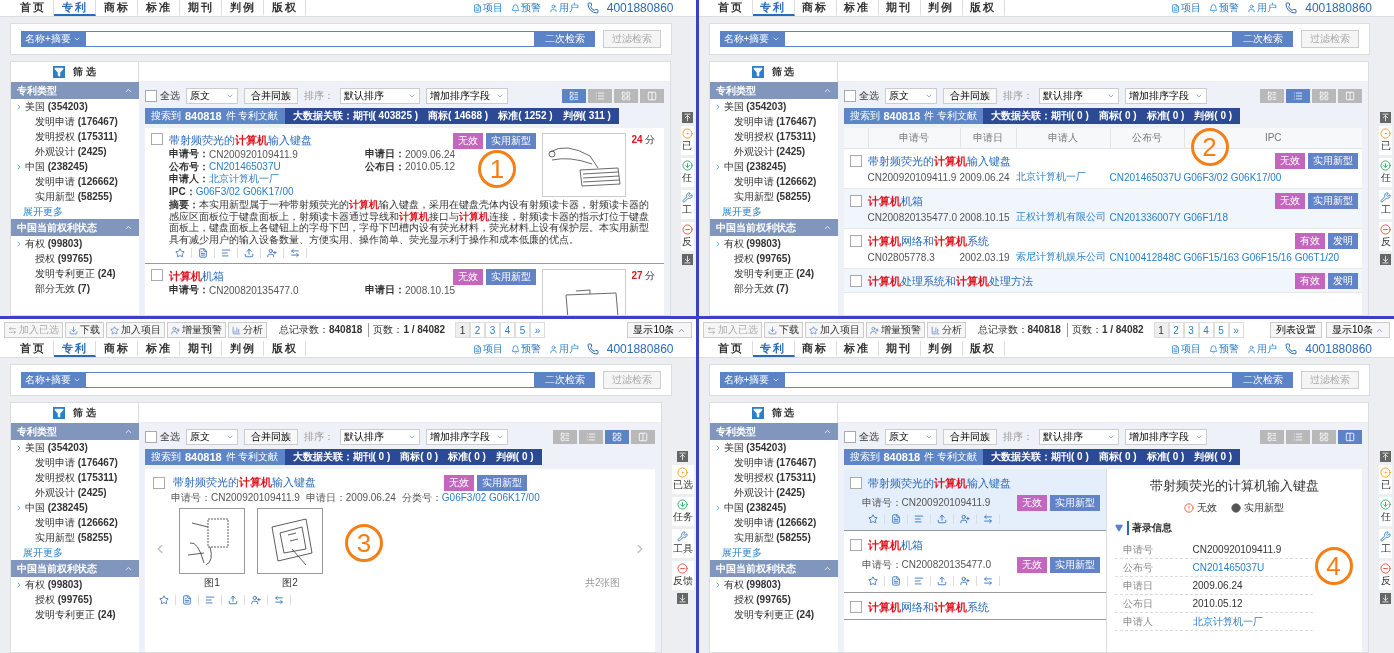 This screenshot has width=1394, height=653. Describe the element at coordinates (974, 500) in the screenshot. I see `result-item: 带射频荧光的计算机输入键盘 申请号：CN200920109411.9 无效 实用新型` at that location.